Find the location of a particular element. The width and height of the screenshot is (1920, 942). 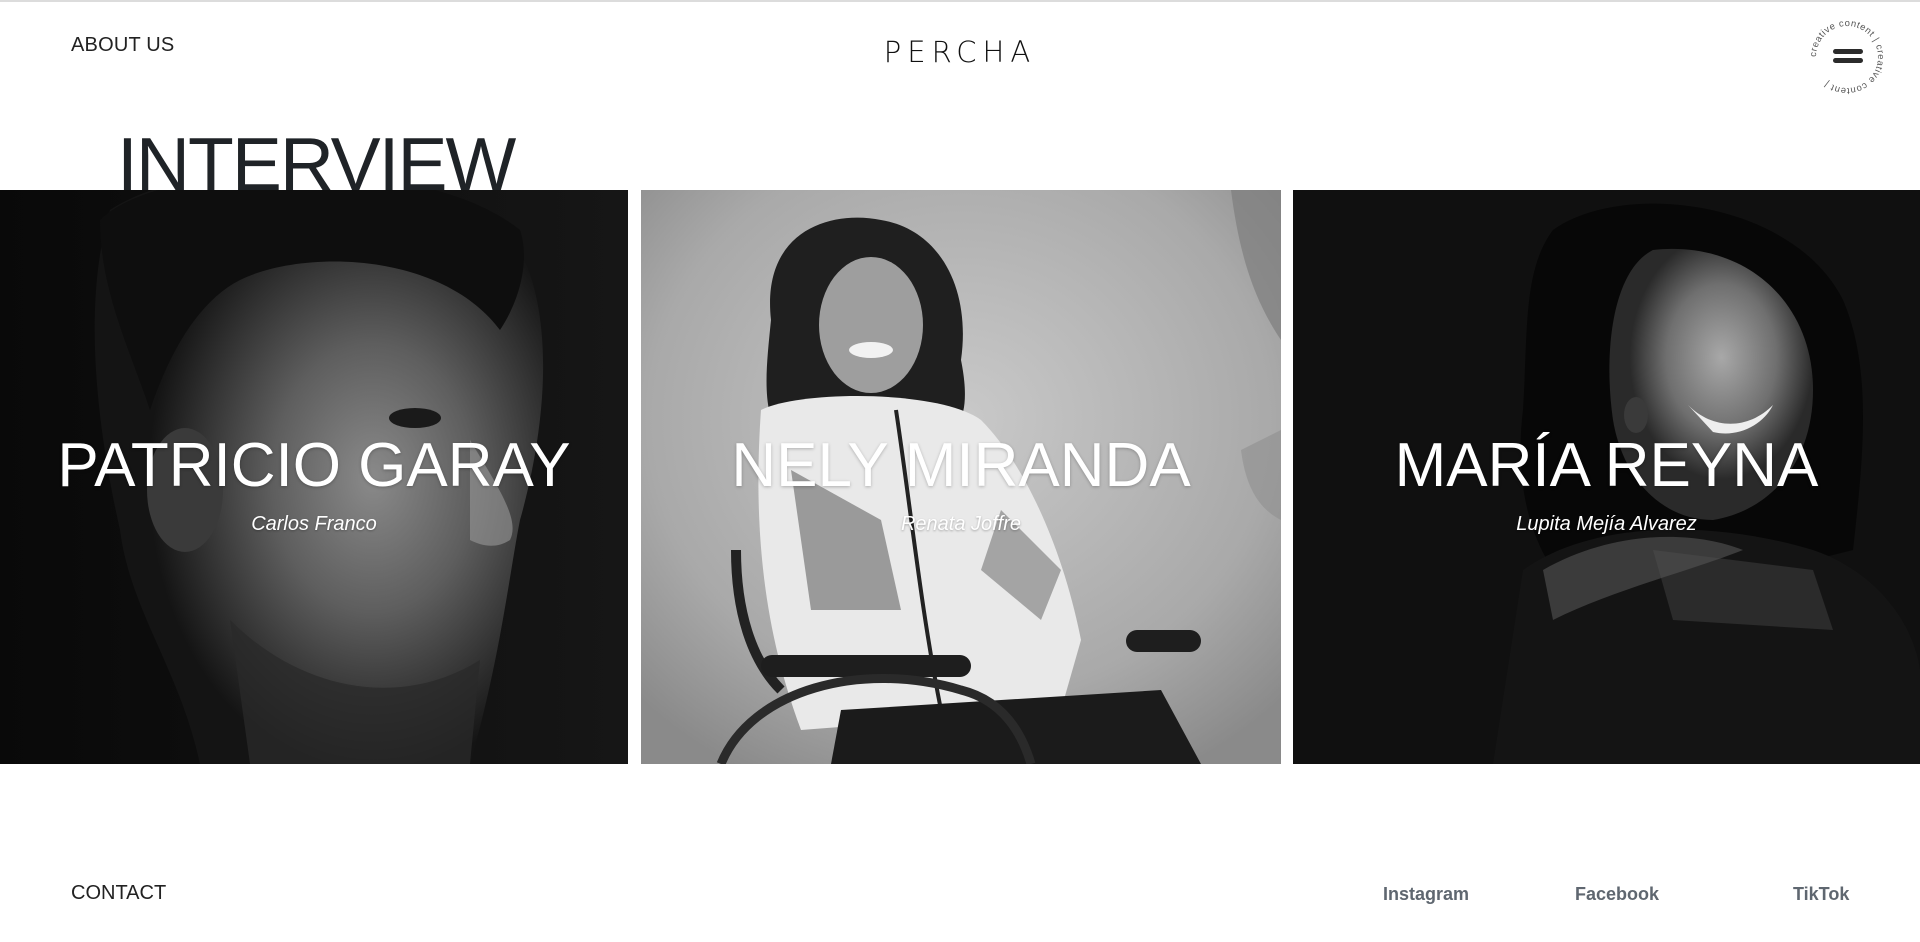

menu-button: creative content | creative content | is located at coordinates (1847, 57).